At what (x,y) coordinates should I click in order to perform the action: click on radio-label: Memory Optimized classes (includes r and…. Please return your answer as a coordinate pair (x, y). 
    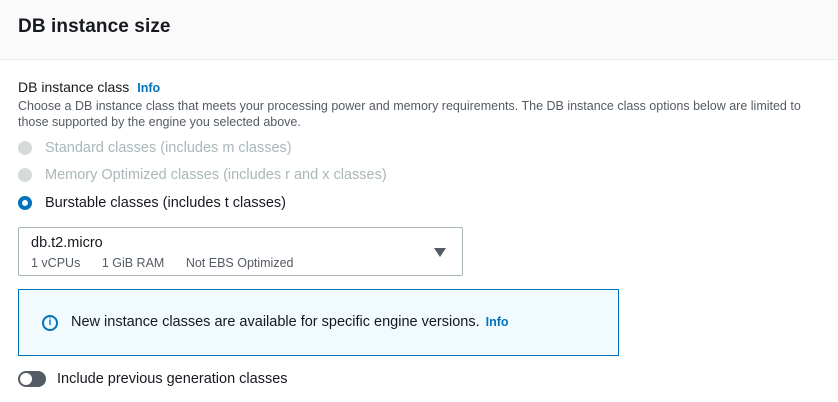
    Looking at the image, I should click on (216, 175).